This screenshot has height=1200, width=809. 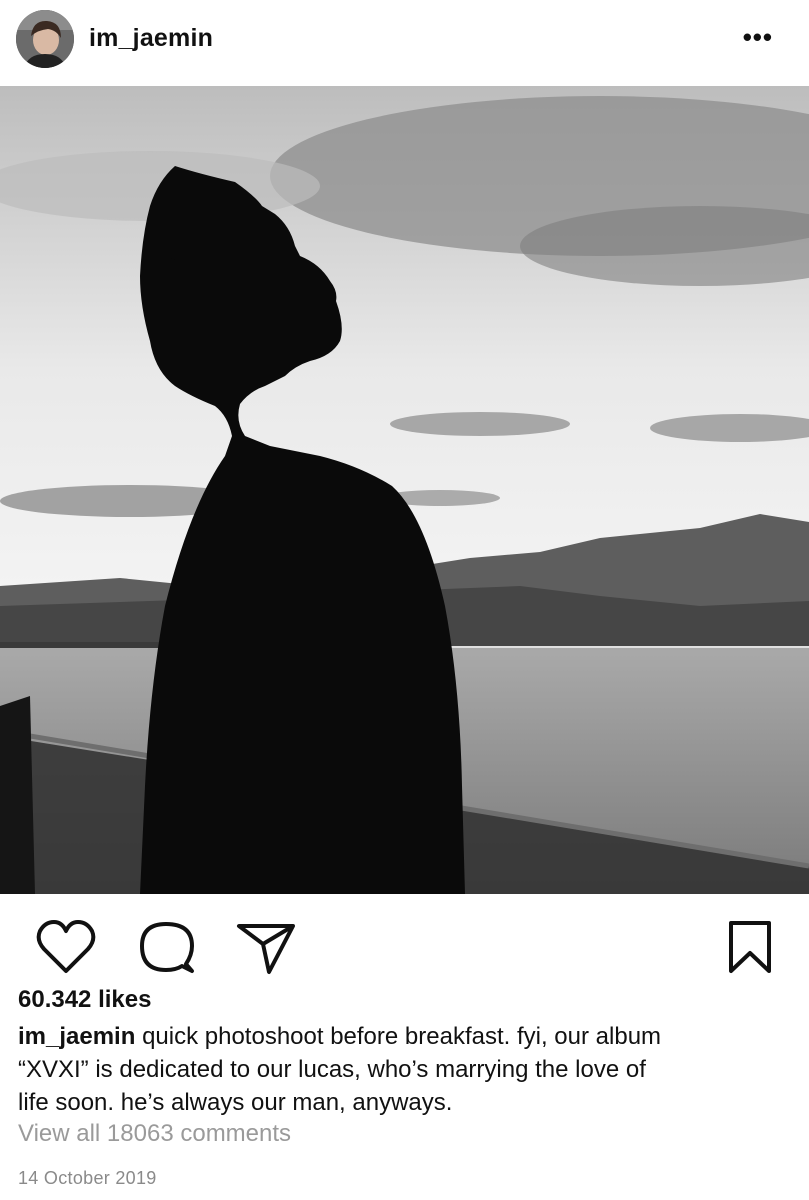 I want to click on view-comments-link: View all 18063 comments, so click(x=154, y=1134).